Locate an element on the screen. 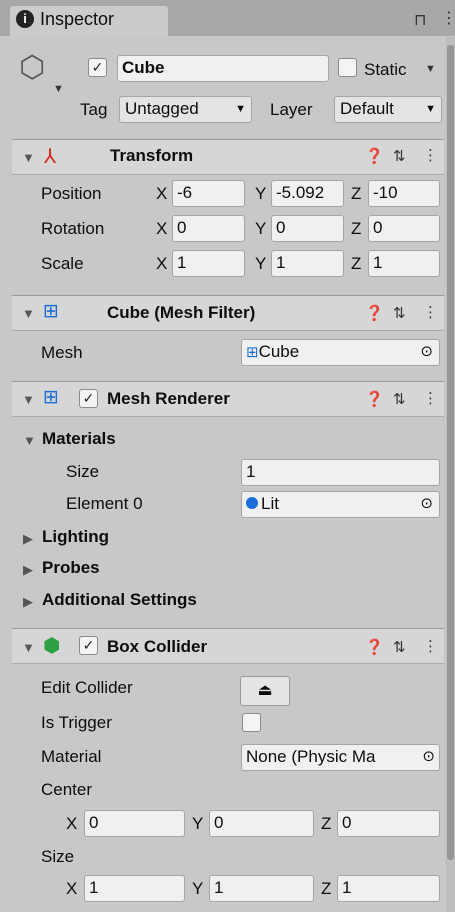 The height and width of the screenshot is (912, 455). tab-title: Inspector is located at coordinates (77, 19).